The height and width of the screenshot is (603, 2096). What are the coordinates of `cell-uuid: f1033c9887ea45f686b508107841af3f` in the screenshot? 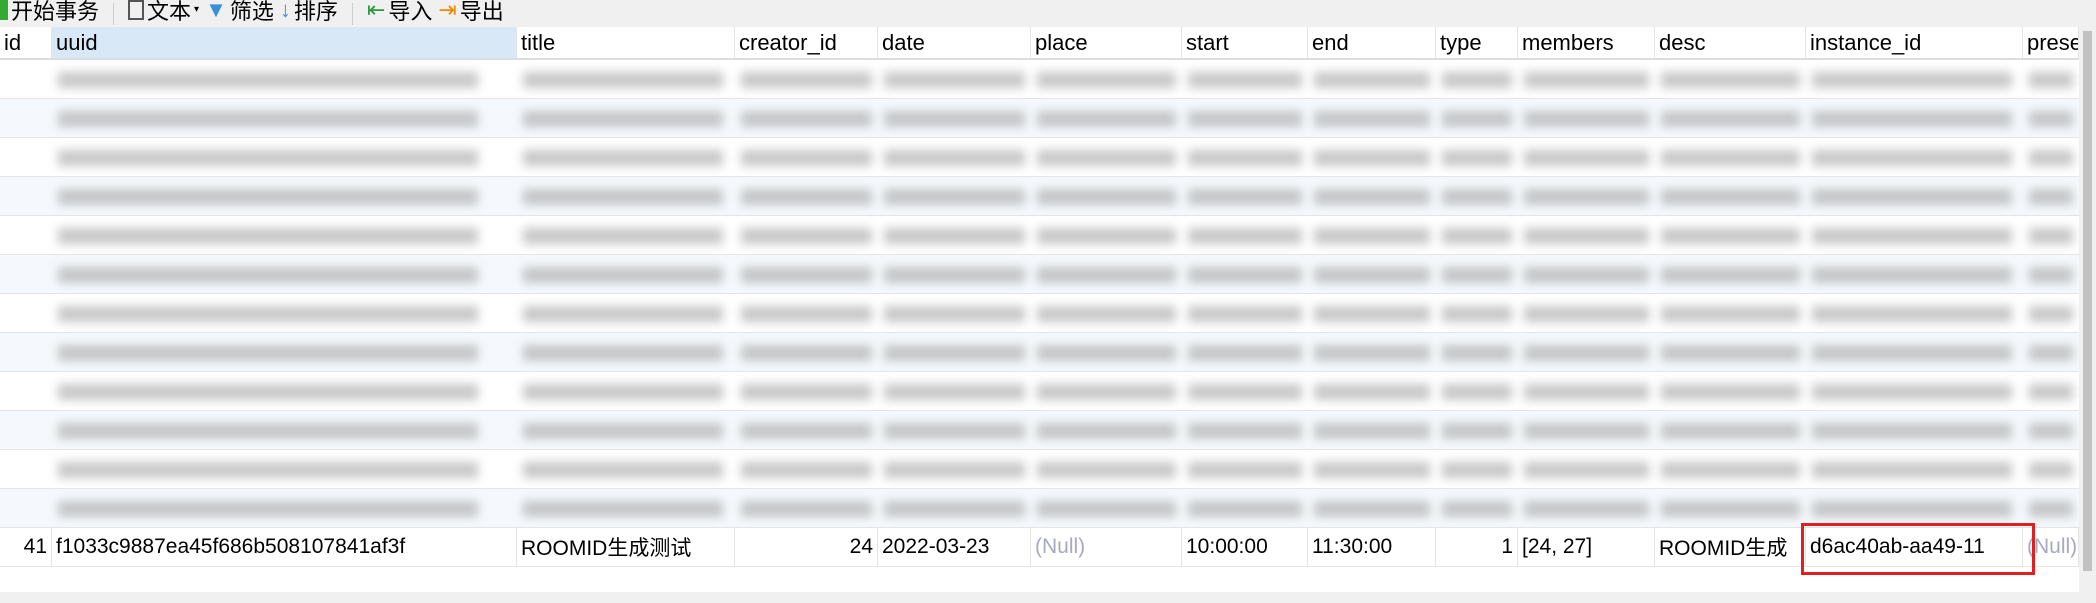 It's located at (284, 547).